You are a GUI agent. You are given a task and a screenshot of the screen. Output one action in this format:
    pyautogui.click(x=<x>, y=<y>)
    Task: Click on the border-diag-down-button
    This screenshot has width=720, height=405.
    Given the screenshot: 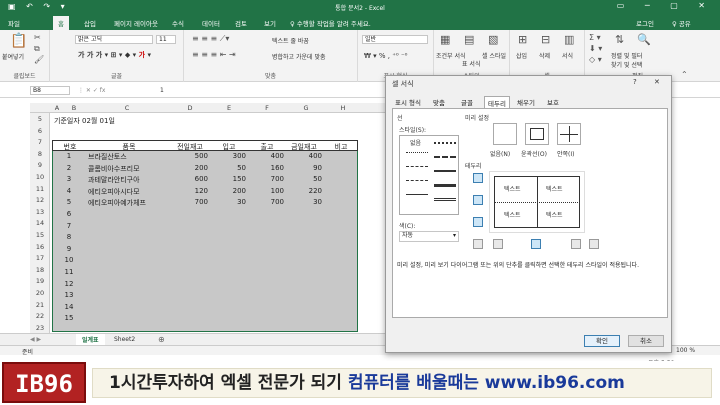 What is the action you would take?
    pyautogui.click(x=594, y=244)
    